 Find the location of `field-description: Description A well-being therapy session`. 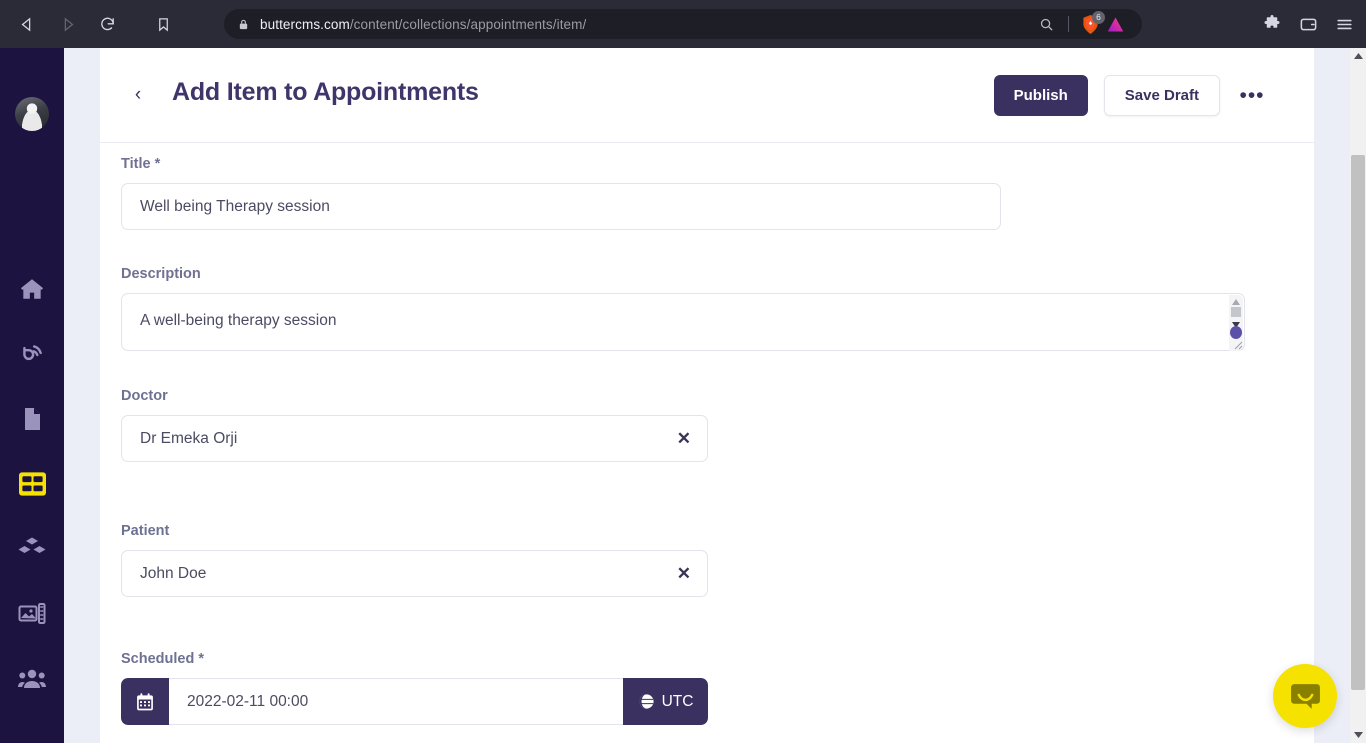

field-description: Description A well-being therapy session is located at coordinates (672, 308).